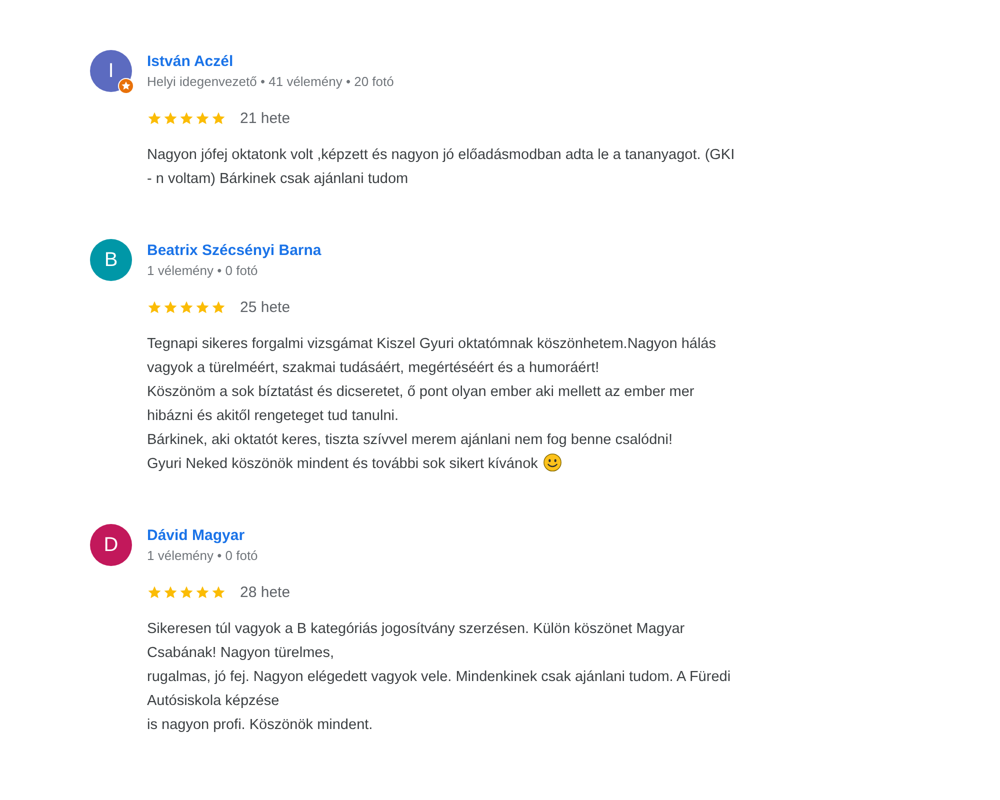 The image size is (1000, 800). I want to click on avatar-initial: B, so click(111, 260).